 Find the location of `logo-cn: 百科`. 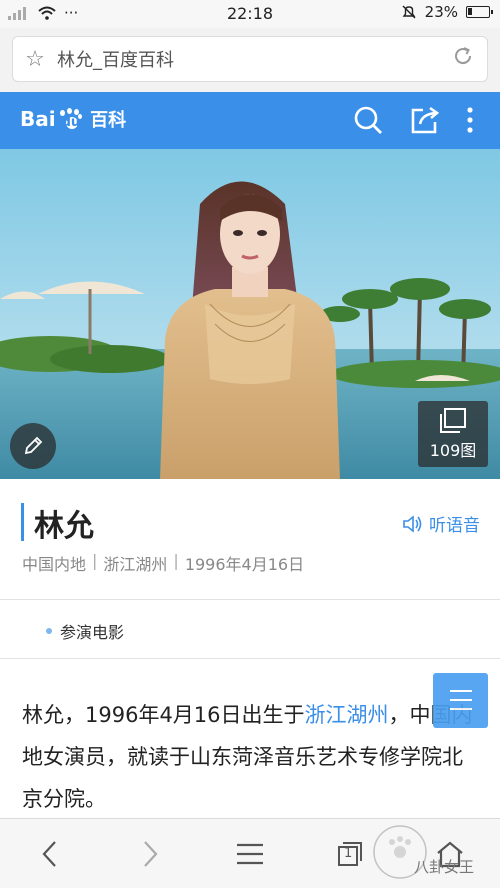

logo-cn: 百科 is located at coordinates (108, 120).